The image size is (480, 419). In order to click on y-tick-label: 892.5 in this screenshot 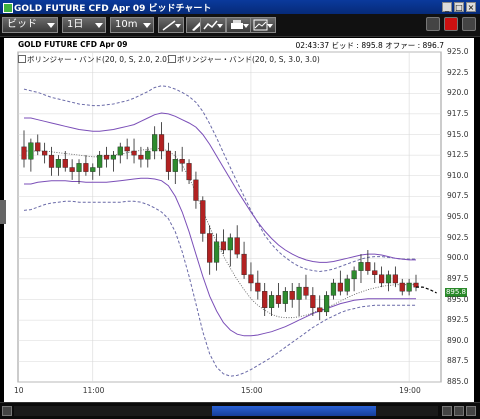, I will do `click(458, 320)`.